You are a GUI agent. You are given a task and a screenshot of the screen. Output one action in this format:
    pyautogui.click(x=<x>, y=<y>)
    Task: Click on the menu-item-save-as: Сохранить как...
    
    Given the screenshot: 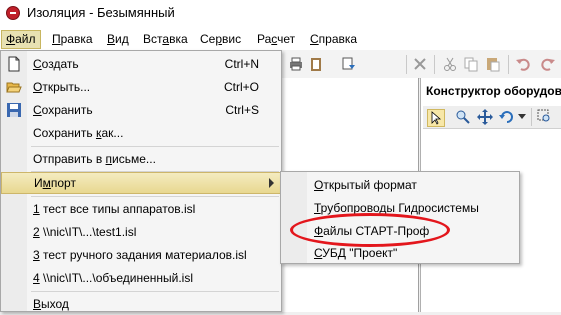 What is the action you would take?
    pyautogui.click(x=141, y=133)
    